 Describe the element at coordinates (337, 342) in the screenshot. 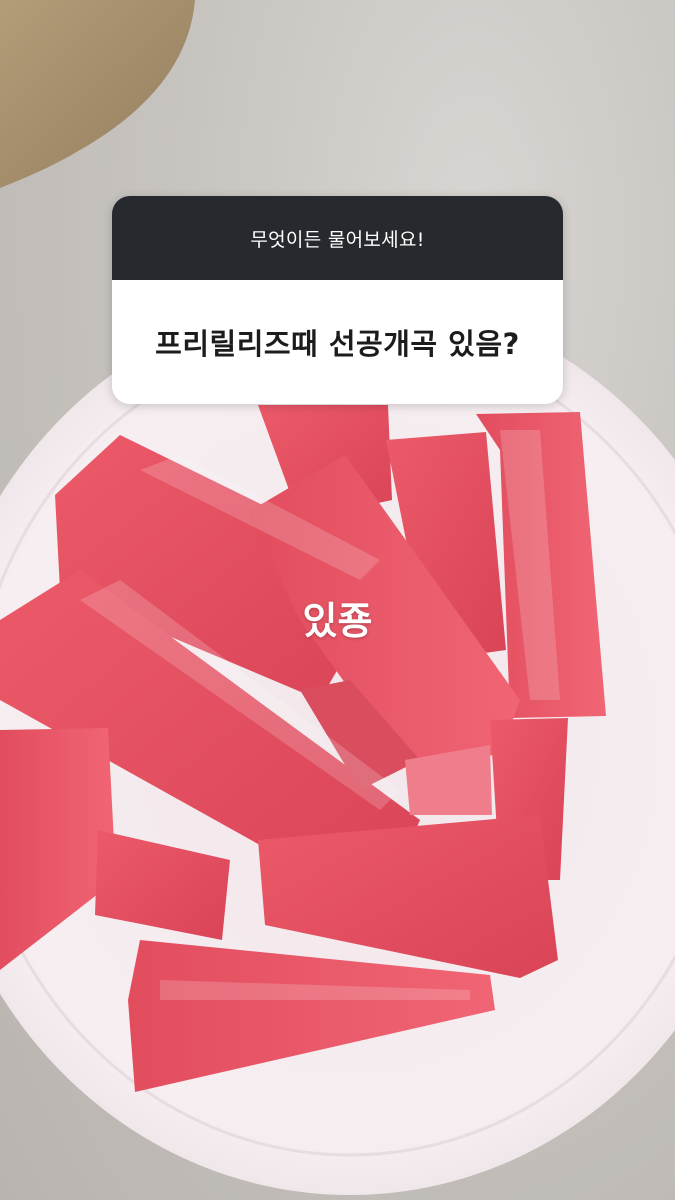

I see `question-sticker-question: 프리릴리즈때 선공개곡 있음?` at that location.